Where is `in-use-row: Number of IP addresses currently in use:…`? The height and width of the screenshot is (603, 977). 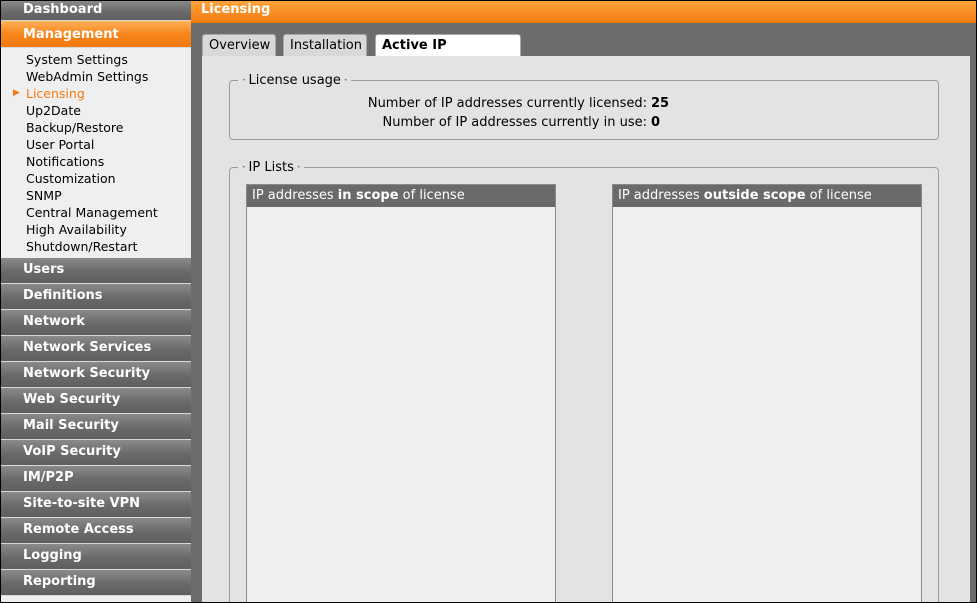
in-use-row: Number of IP addresses currently in use:… is located at coordinates (585, 124).